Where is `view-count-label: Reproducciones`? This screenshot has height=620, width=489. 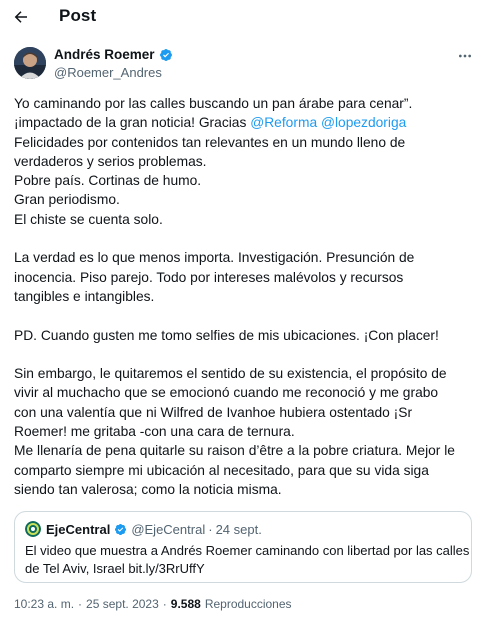
view-count-label: Reproducciones is located at coordinates (248, 604).